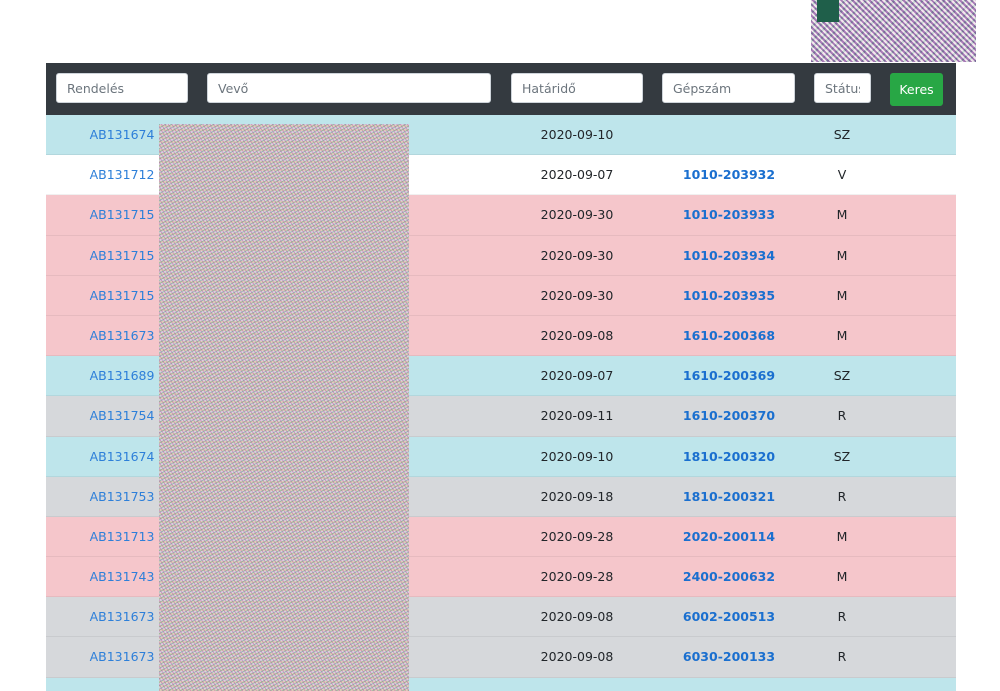  I want to click on status-cell: V, so click(842, 175).